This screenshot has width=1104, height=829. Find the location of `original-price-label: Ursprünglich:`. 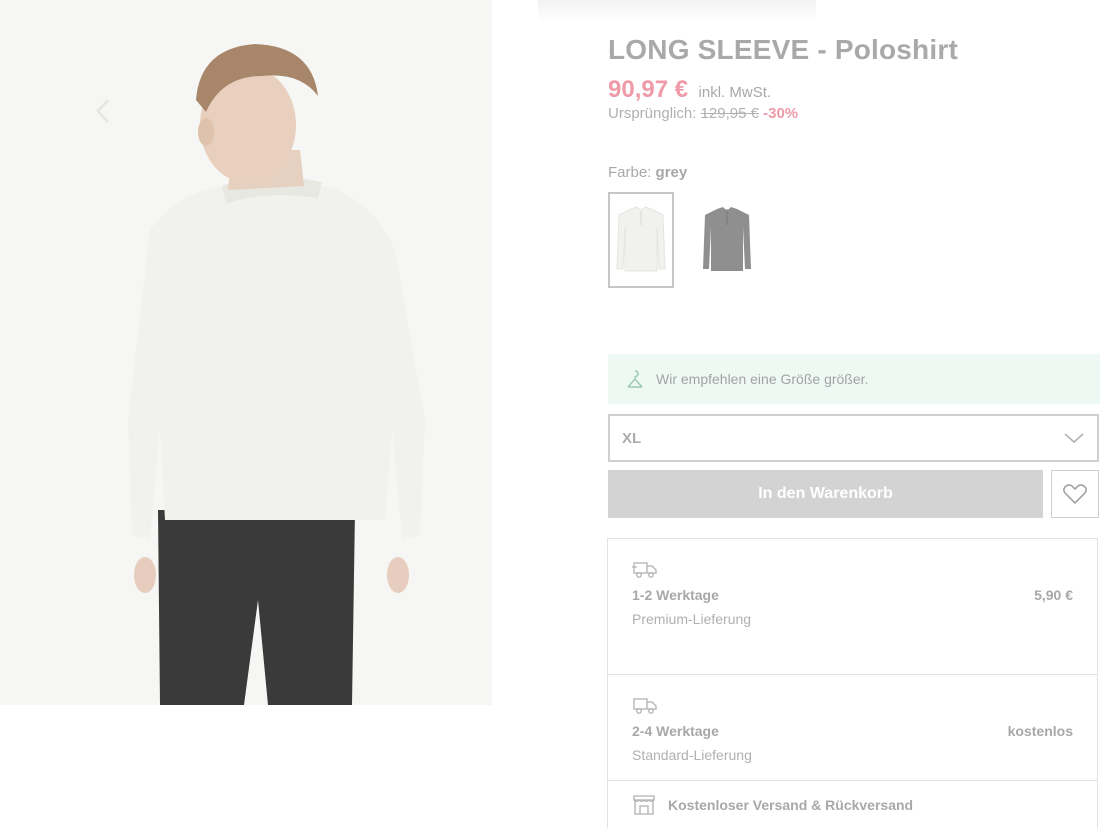

original-price-label: Ursprünglich: is located at coordinates (652, 113).